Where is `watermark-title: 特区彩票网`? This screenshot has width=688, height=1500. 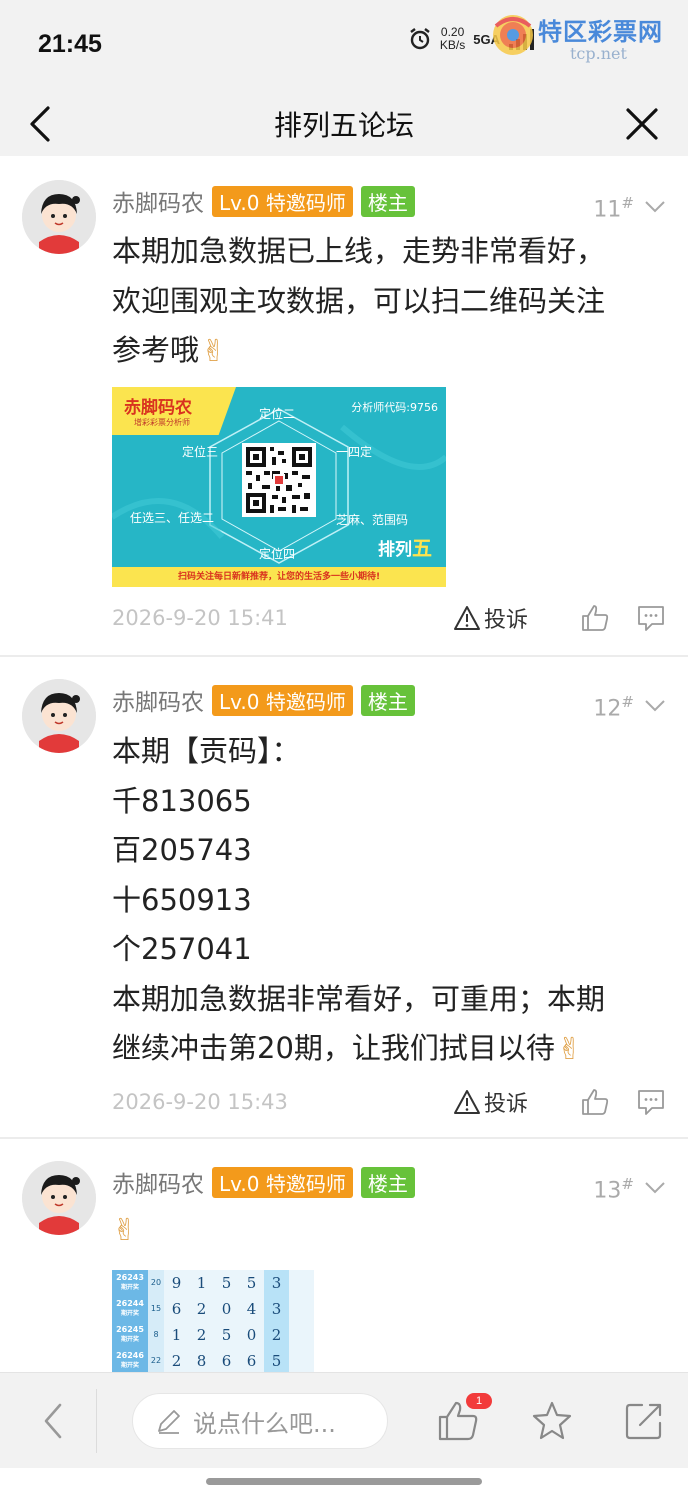 watermark-title: 特区彩票网 is located at coordinates (600, 31).